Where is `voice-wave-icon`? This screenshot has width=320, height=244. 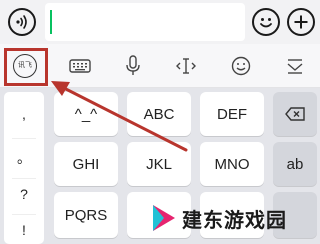
voice-wave-icon is located at coordinates (21, 22).